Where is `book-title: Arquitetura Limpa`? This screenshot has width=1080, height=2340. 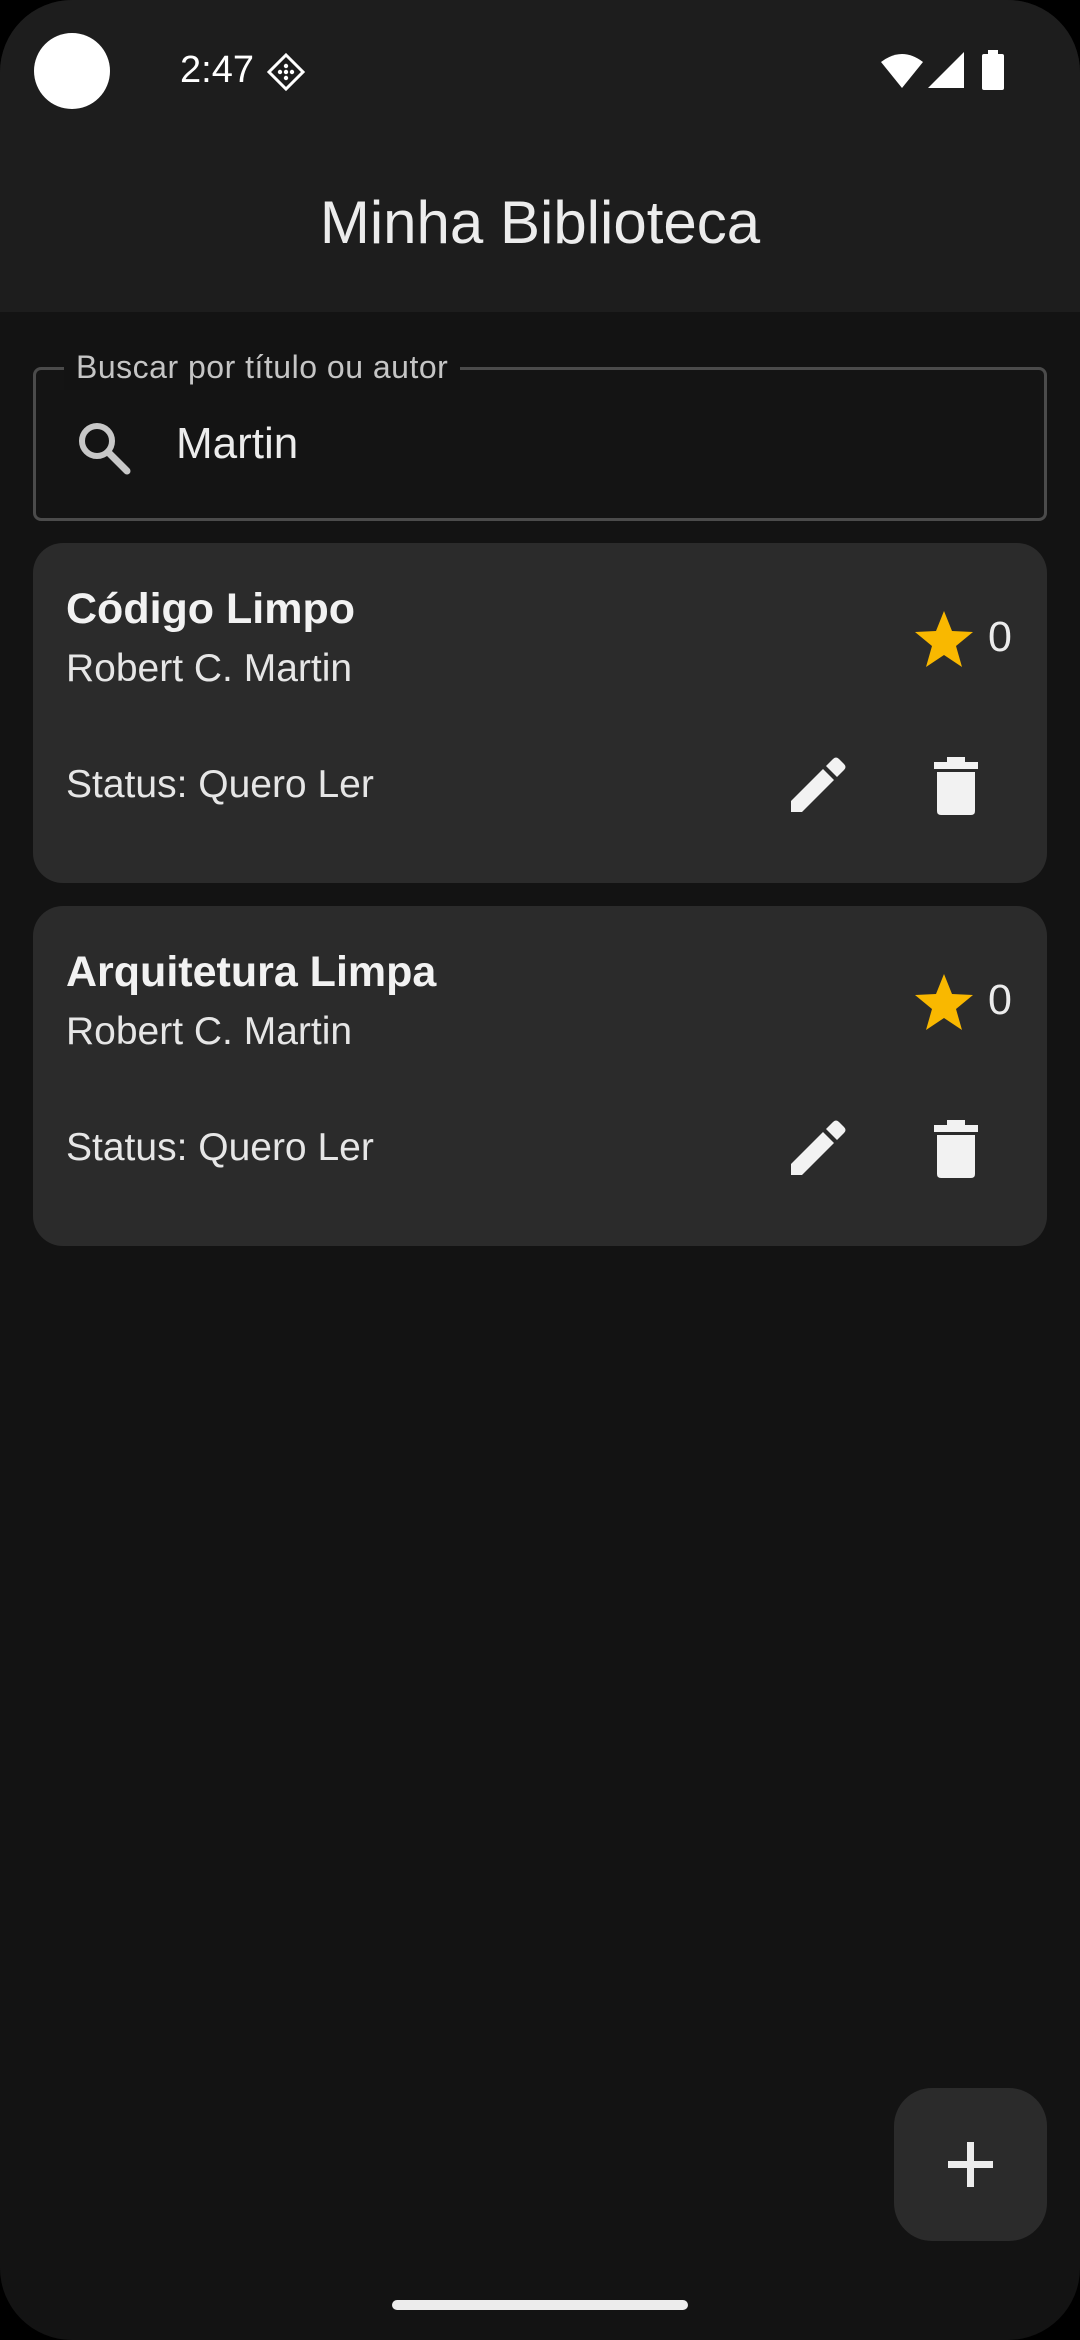
book-title: Arquitetura Limpa is located at coordinates (251, 972).